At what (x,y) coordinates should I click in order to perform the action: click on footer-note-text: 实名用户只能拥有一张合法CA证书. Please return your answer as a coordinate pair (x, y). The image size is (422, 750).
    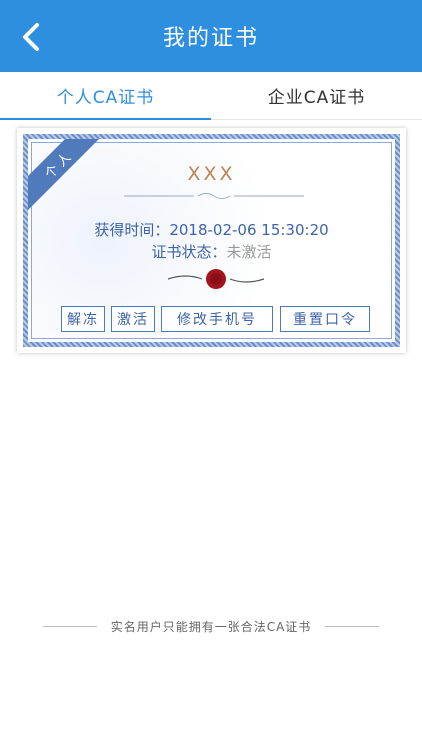
    Looking at the image, I should click on (211, 626).